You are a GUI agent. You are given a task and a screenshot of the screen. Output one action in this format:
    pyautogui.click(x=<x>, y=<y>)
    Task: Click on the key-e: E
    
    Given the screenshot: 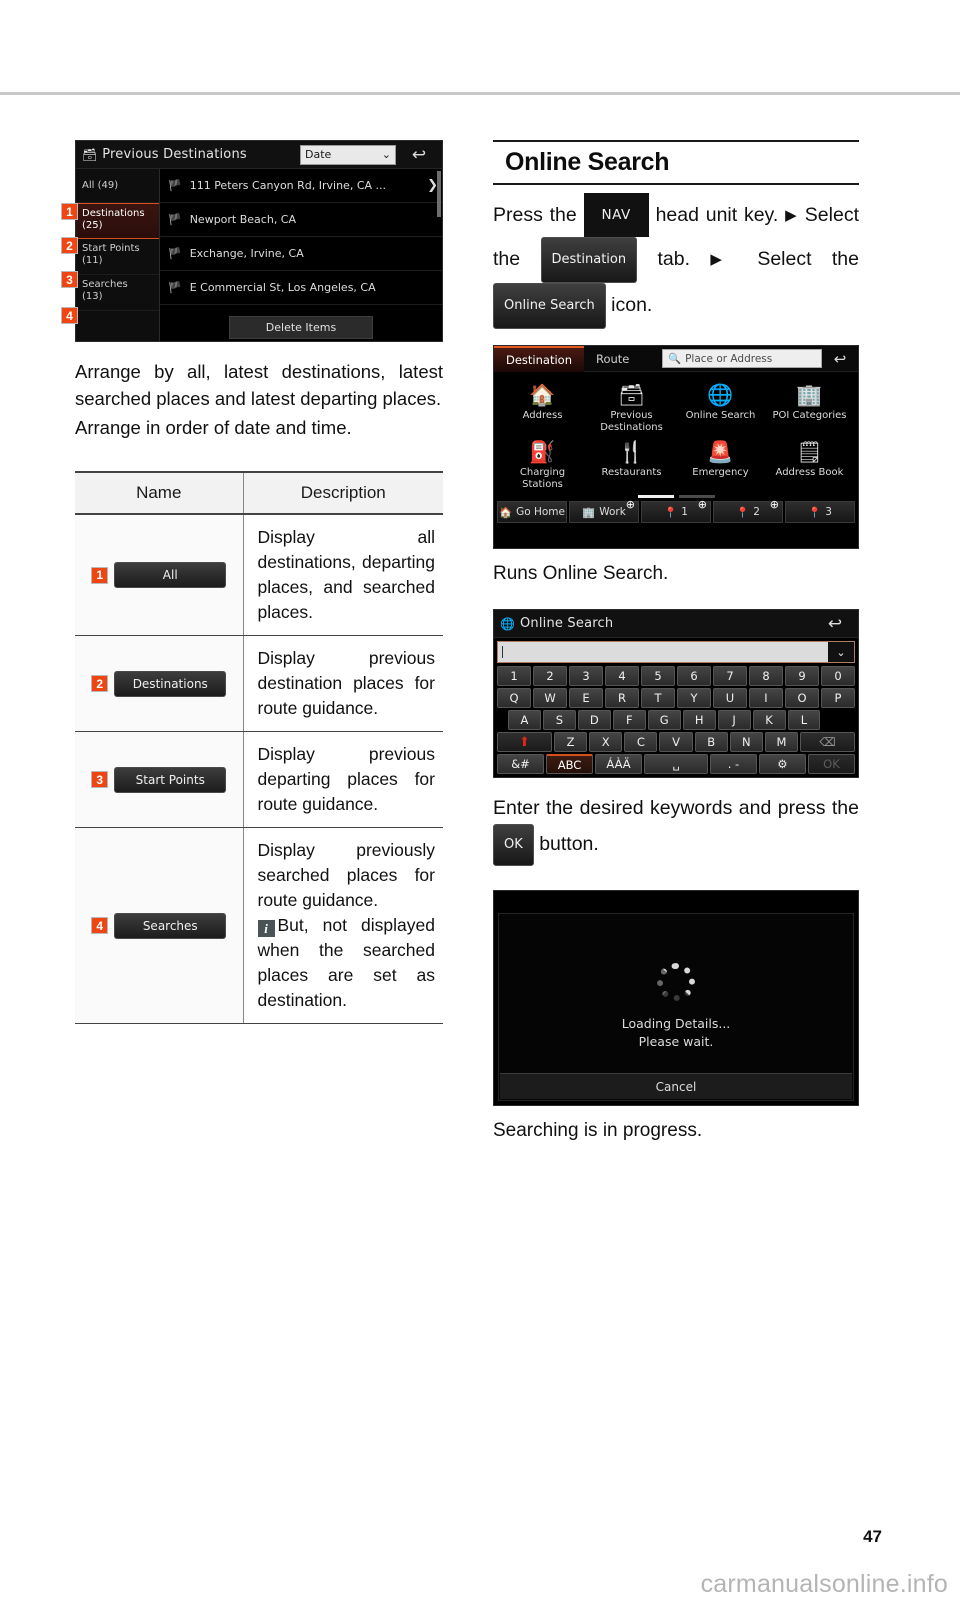 What is the action you would take?
    pyautogui.click(x=586, y=698)
    